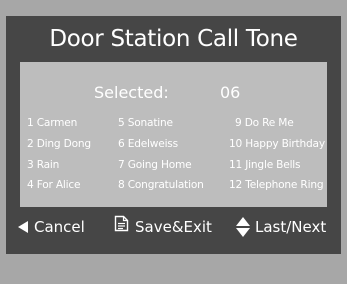 The width and height of the screenshot is (347, 284). I want to click on tone-item-8: 8 Congratulation, so click(161, 185).